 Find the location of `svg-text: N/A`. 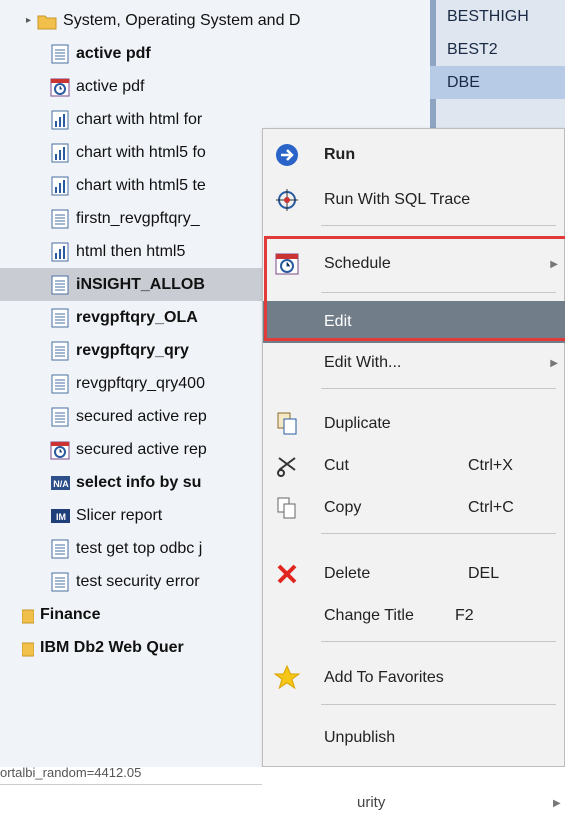

svg-text: N/A is located at coordinates (61, 484).